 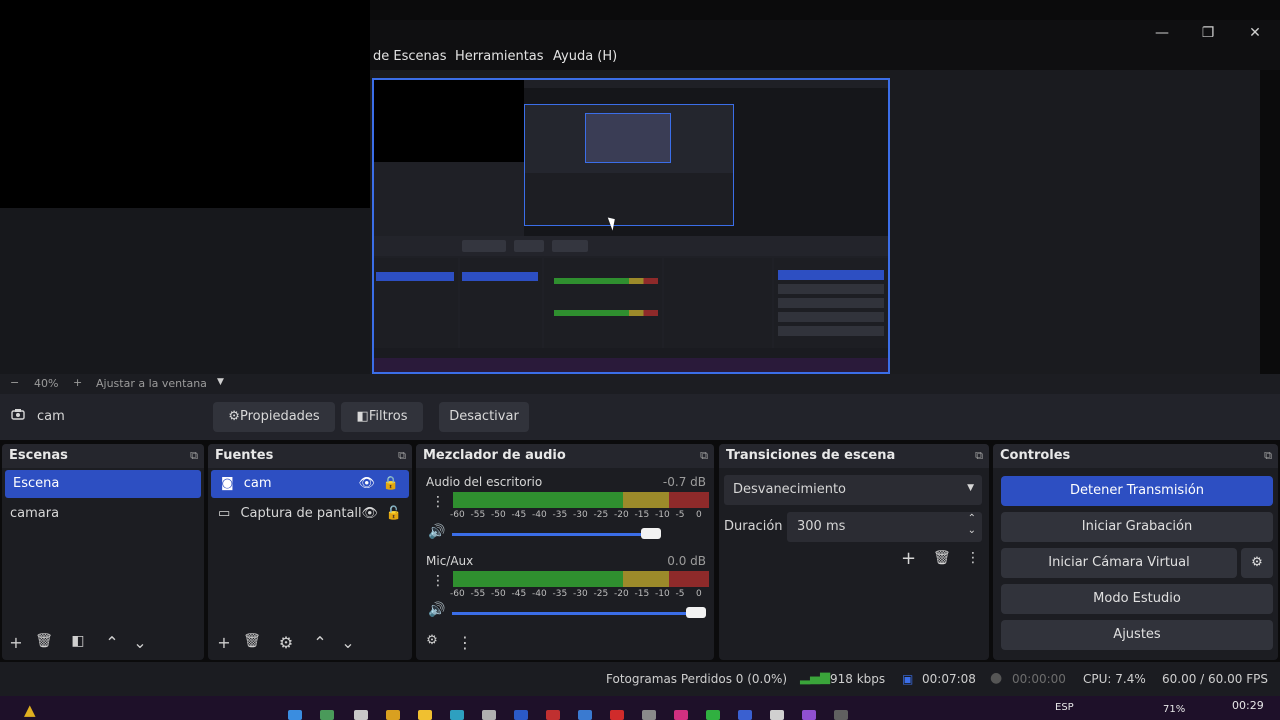 I want to click on facebook-icon, so click(x=745, y=715).